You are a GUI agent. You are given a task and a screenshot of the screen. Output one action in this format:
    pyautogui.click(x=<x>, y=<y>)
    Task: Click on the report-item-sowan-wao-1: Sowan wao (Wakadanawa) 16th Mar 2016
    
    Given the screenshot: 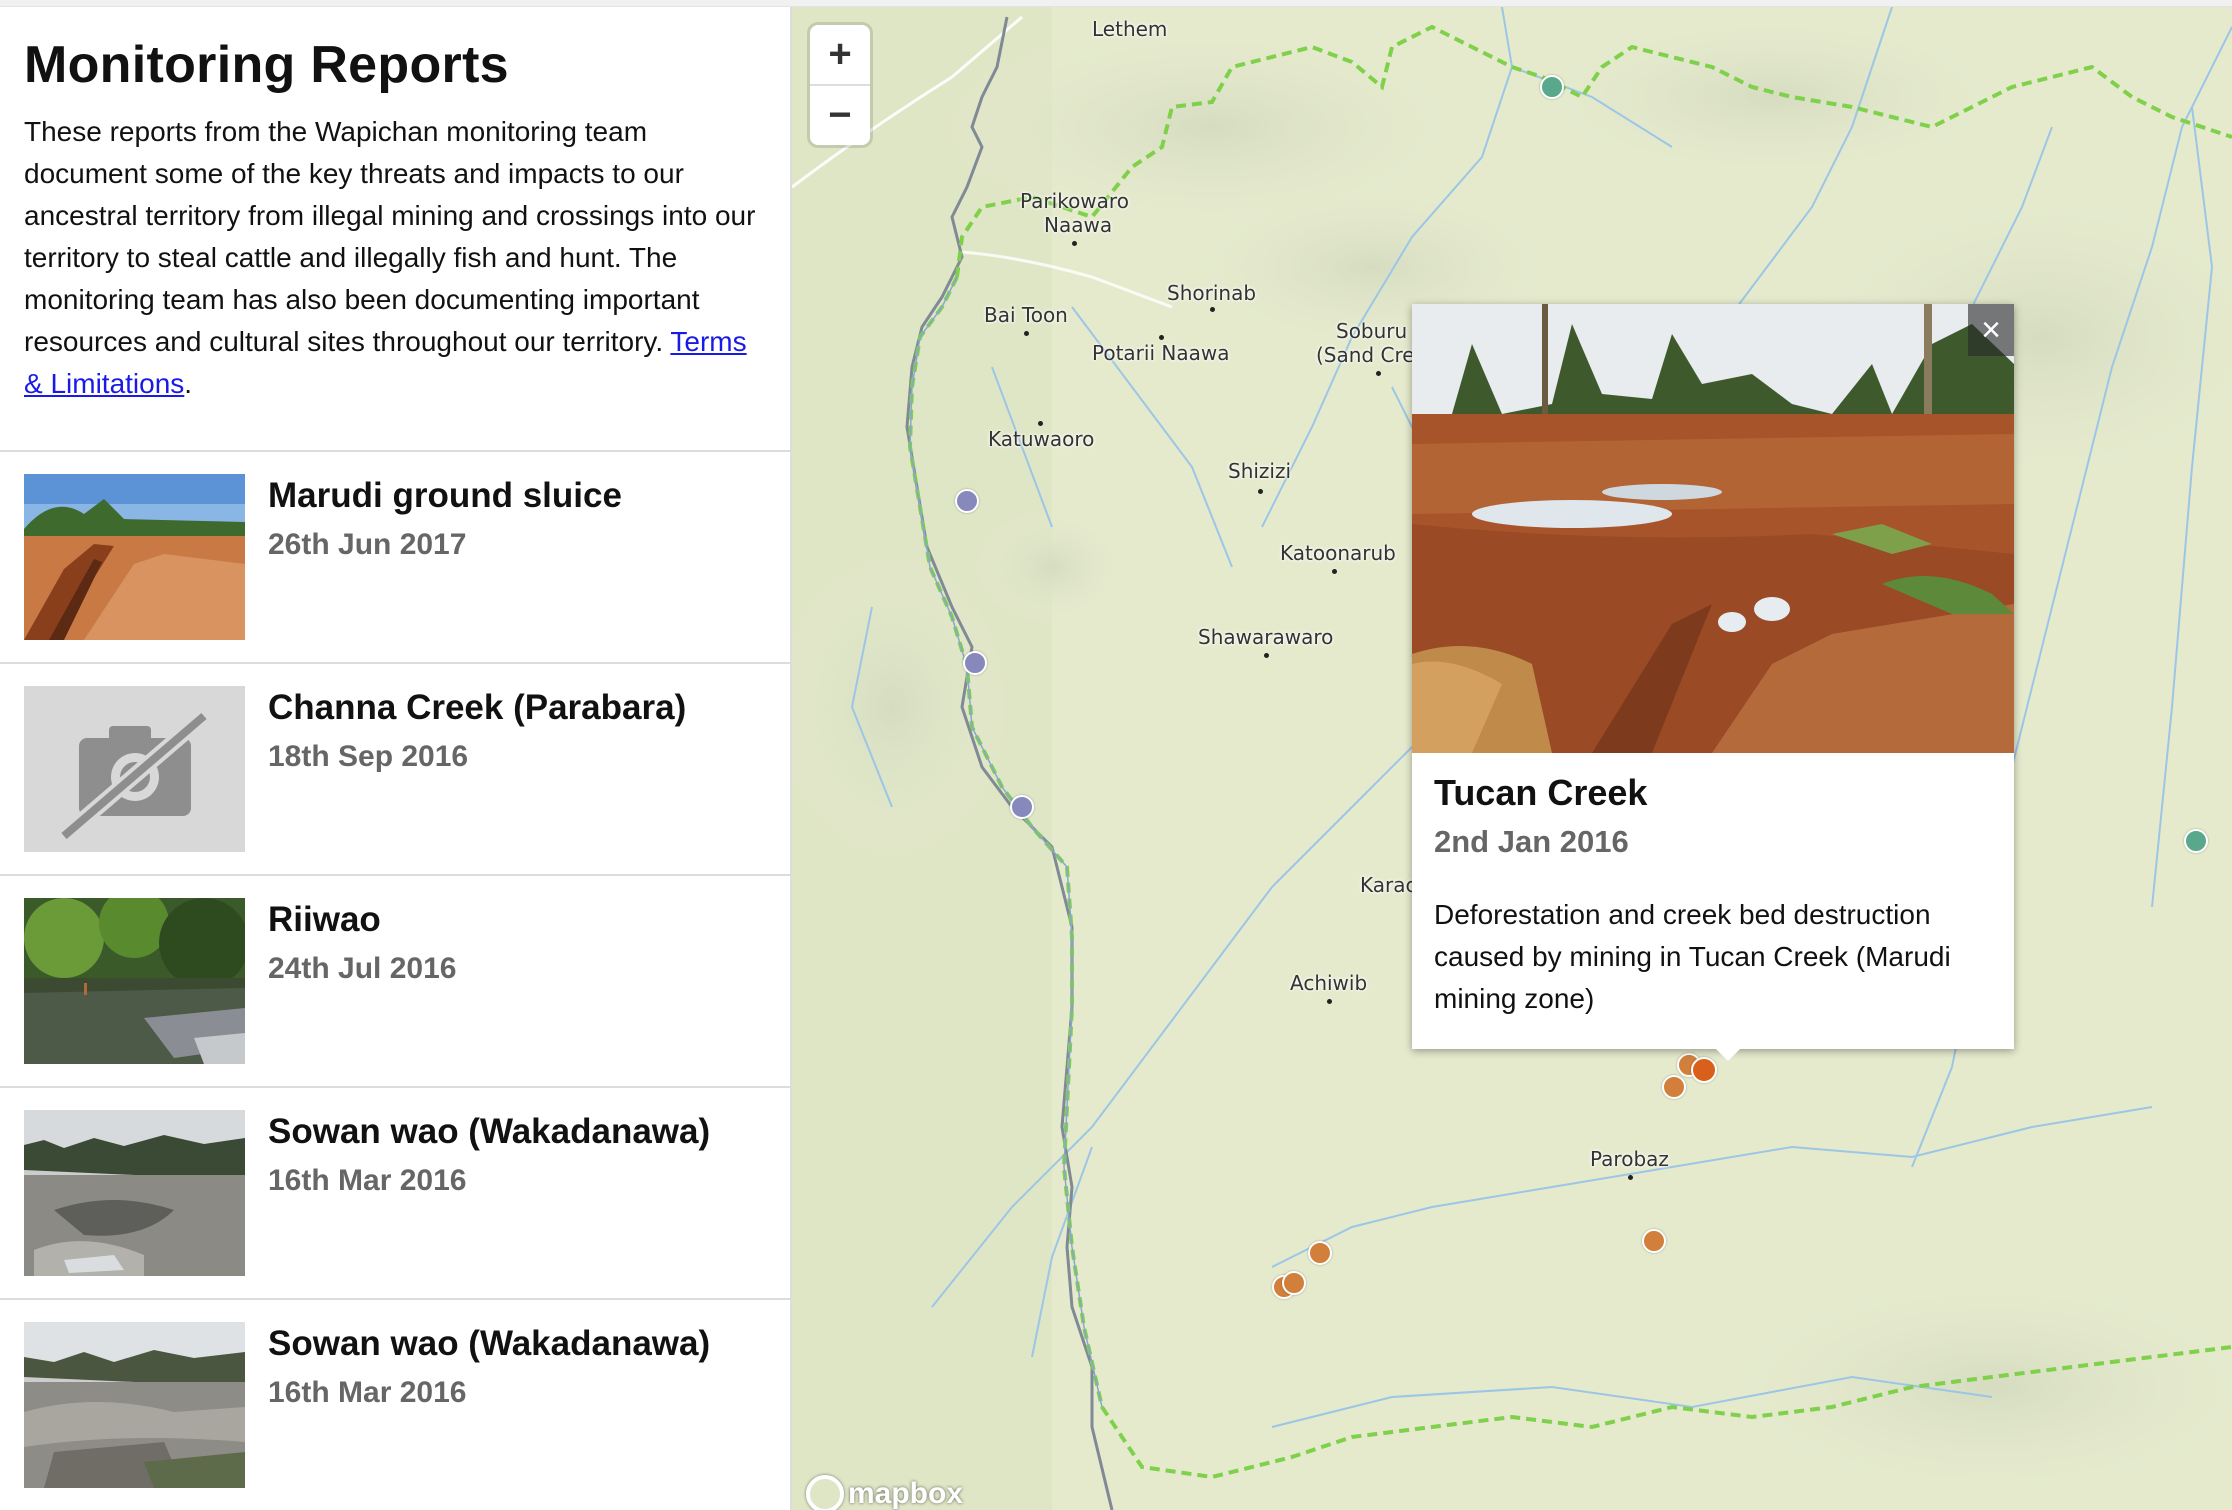 What is the action you would take?
    pyautogui.click(x=395, y=1192)
    